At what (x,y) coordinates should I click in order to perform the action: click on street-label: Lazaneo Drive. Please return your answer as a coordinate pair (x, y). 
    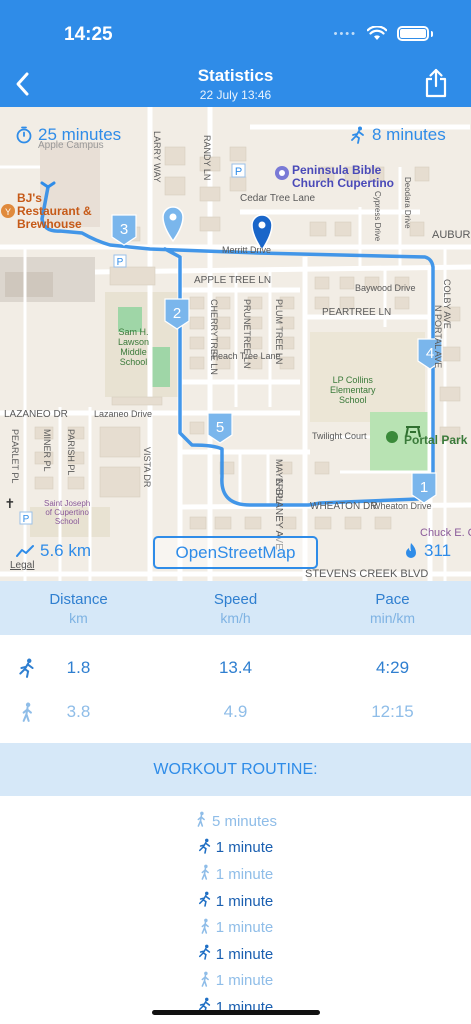
    Looking at the image, I should click on (123, 414).